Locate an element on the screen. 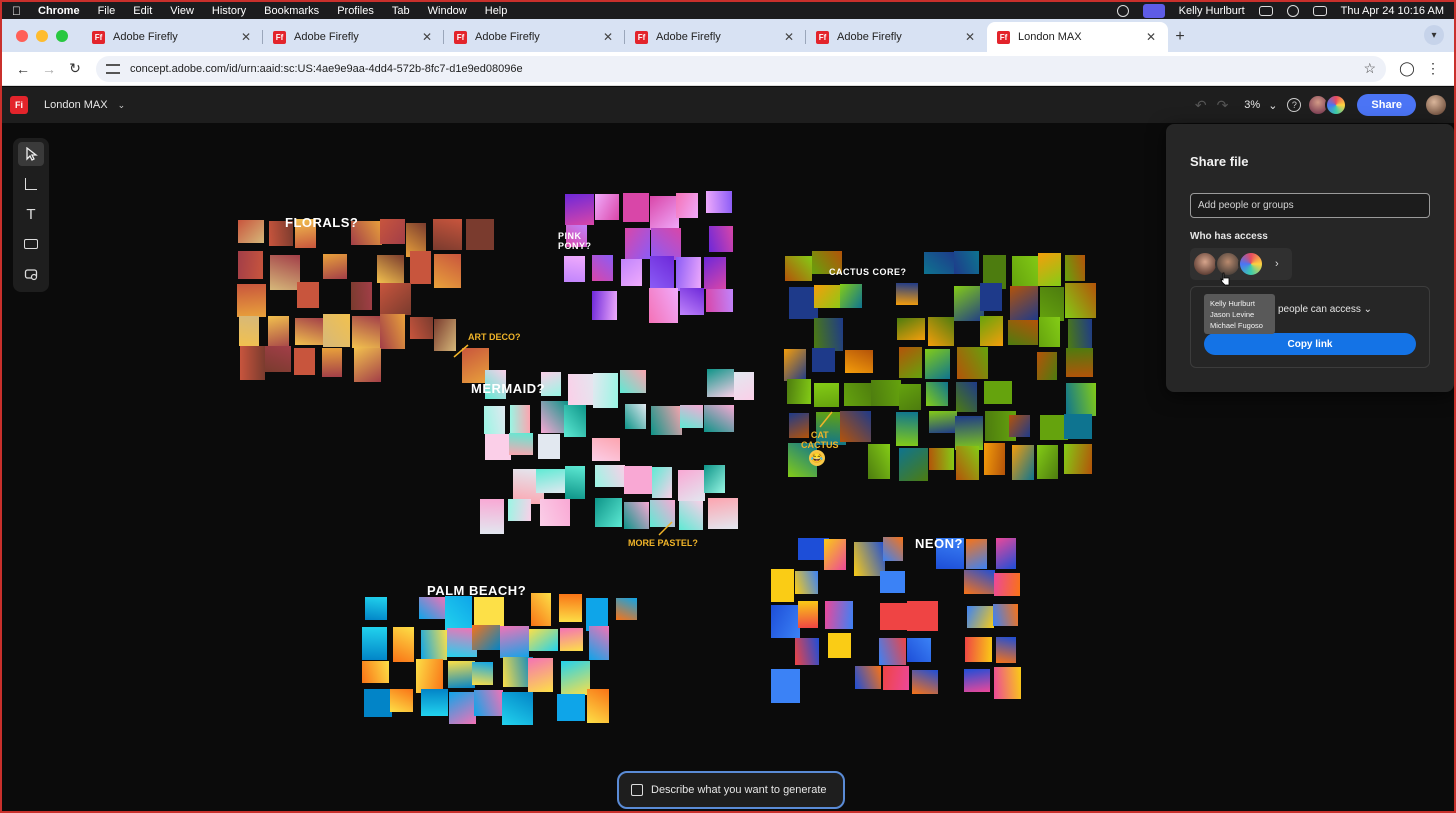 The image size is (1456, 813). share-panel-title: Share file is located at coordinates (1219, 161).